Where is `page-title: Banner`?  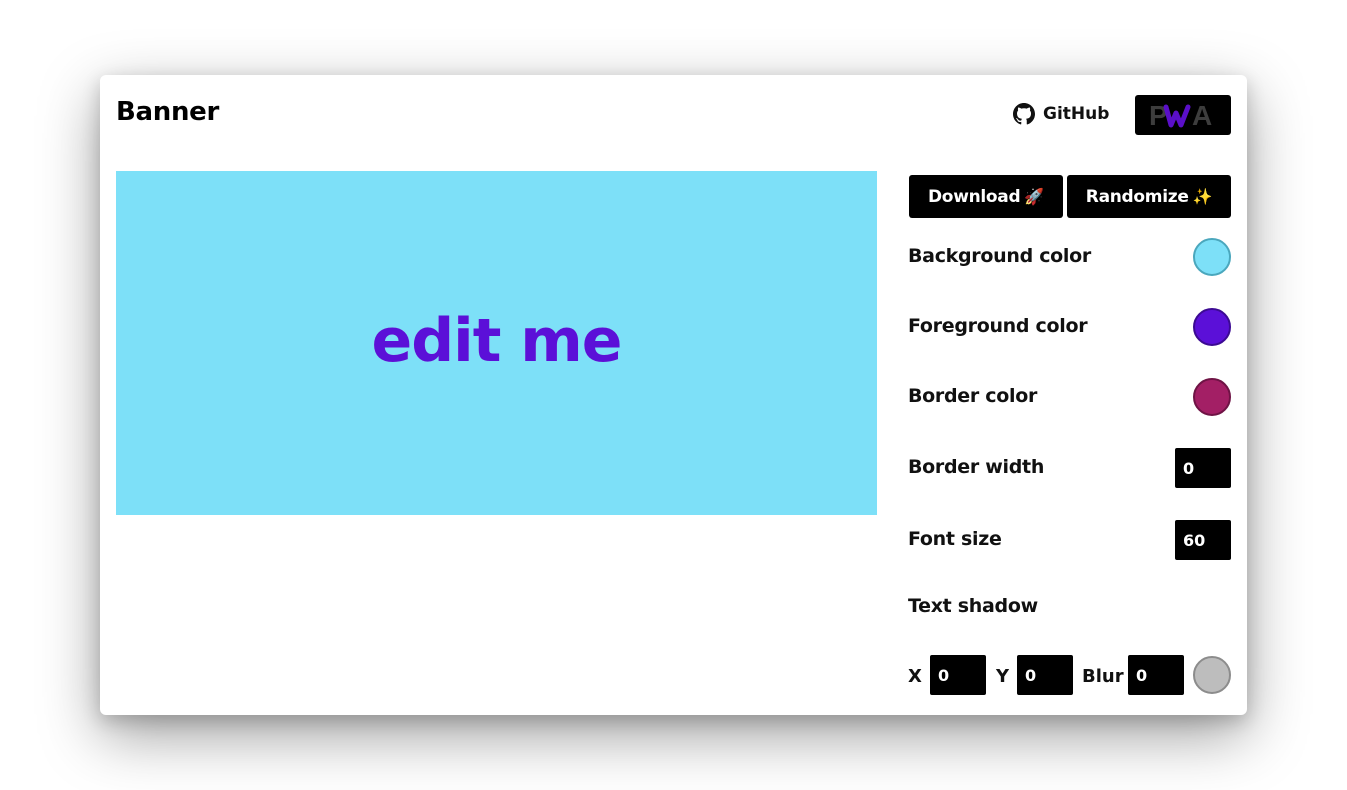 page-title: Banner is located at coordinates (168, 112).